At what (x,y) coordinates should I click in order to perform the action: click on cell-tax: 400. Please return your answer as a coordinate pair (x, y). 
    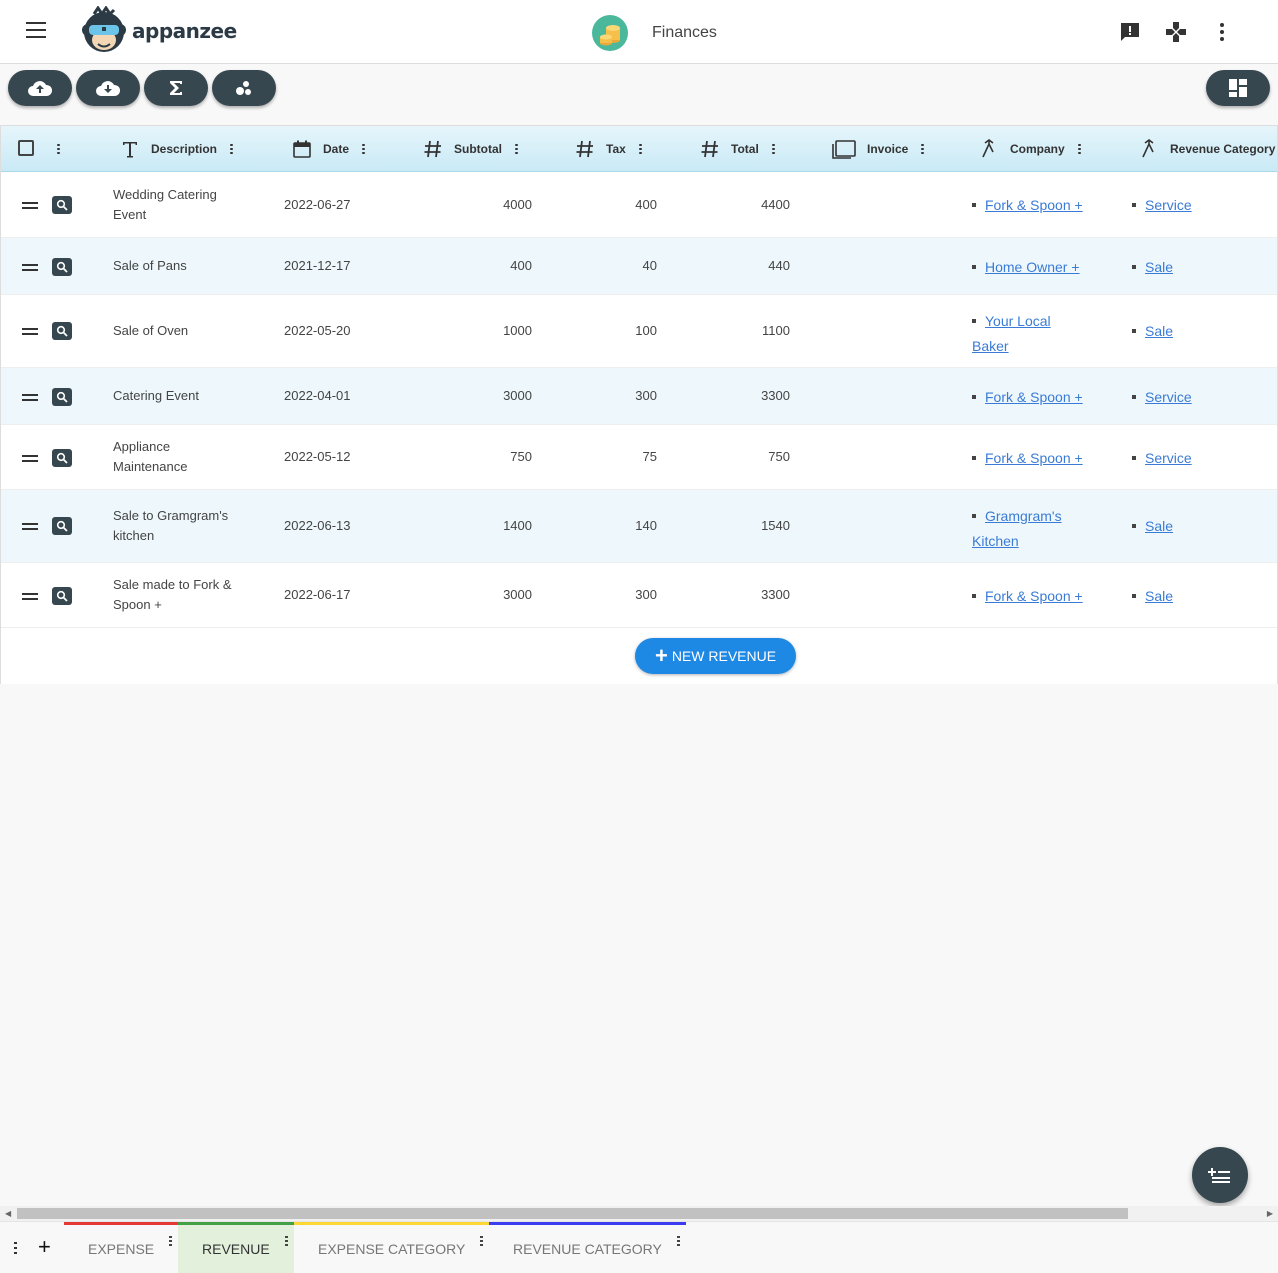
    Looking at the image, I should click on (609, 205).